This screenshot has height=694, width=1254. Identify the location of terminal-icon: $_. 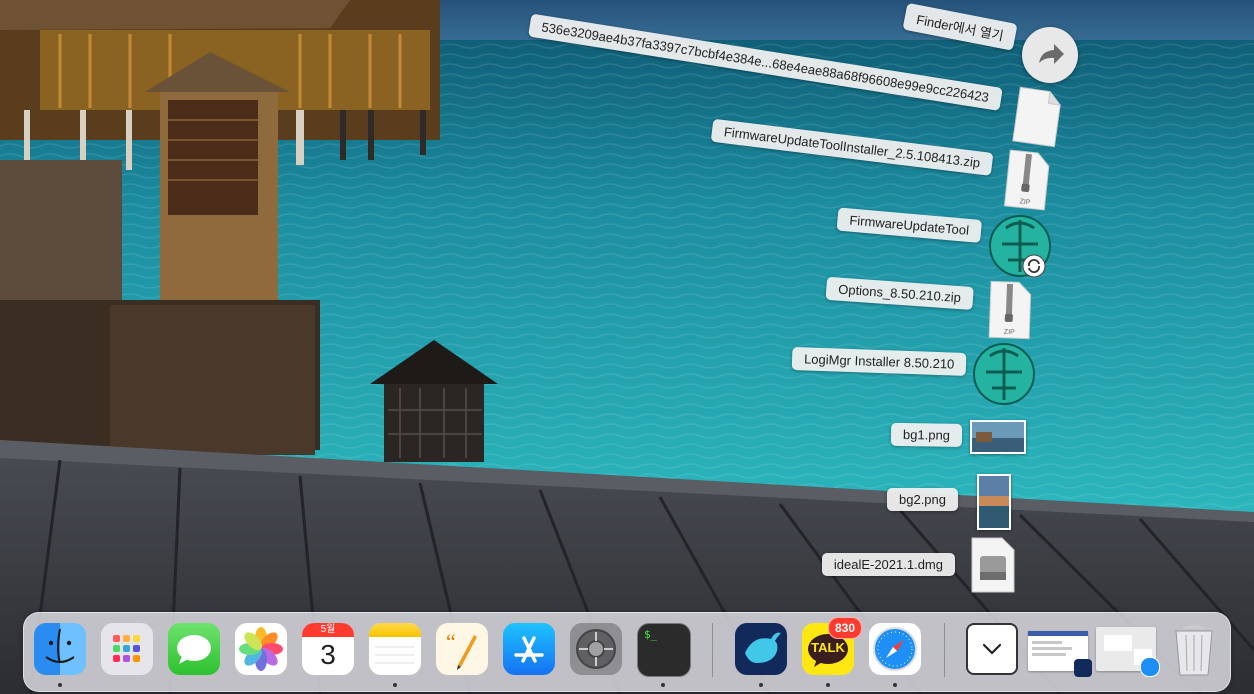
(664, 650).